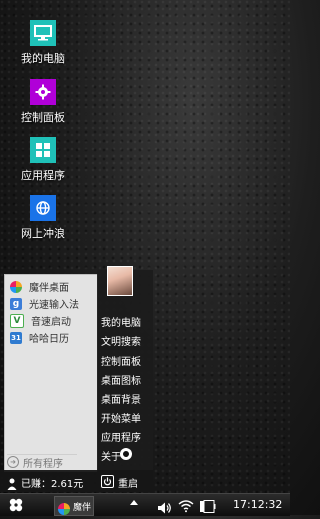  What do you see at coordinates (12, 482) in the screenshot?
I see `person-icon` at bounding box center [12, 482].